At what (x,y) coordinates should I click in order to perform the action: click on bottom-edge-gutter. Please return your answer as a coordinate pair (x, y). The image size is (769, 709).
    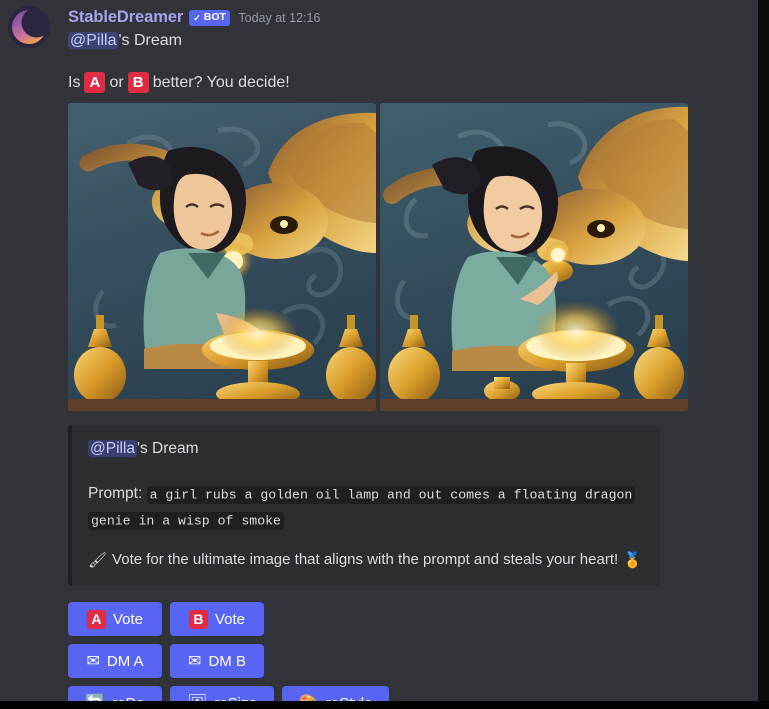
    Looking at the image, I should click on (384, 705).